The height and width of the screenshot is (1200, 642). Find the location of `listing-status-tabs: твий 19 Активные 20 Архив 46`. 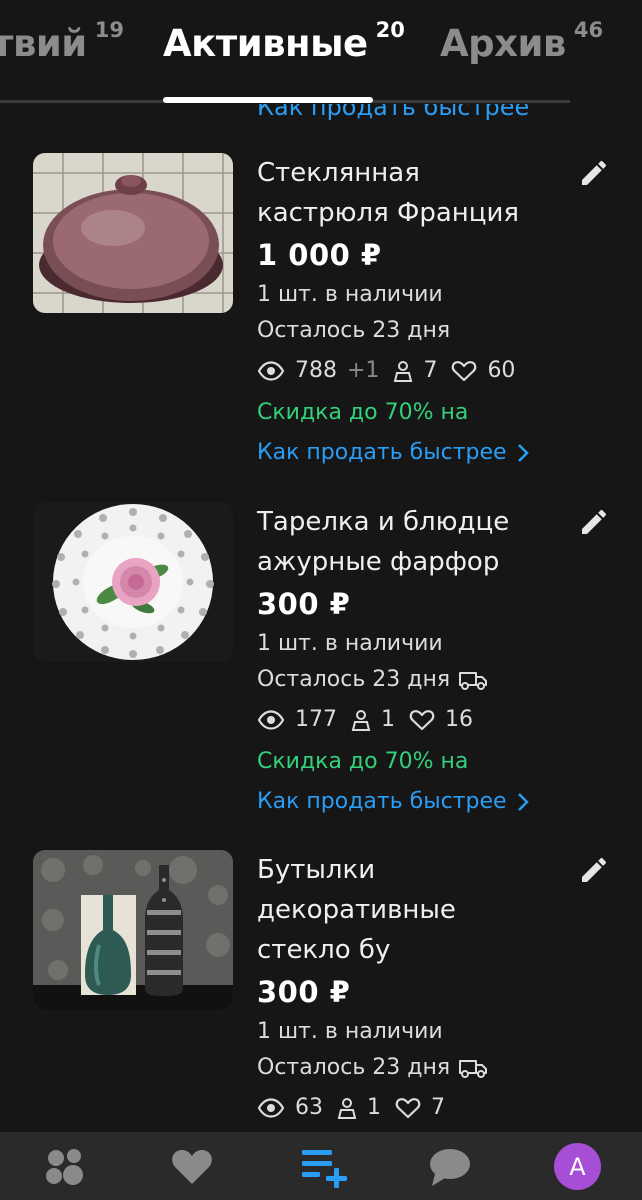

listing-status-tabs: твий 19 Активные 20 Архив 46 is located at coordinates (321, 52).